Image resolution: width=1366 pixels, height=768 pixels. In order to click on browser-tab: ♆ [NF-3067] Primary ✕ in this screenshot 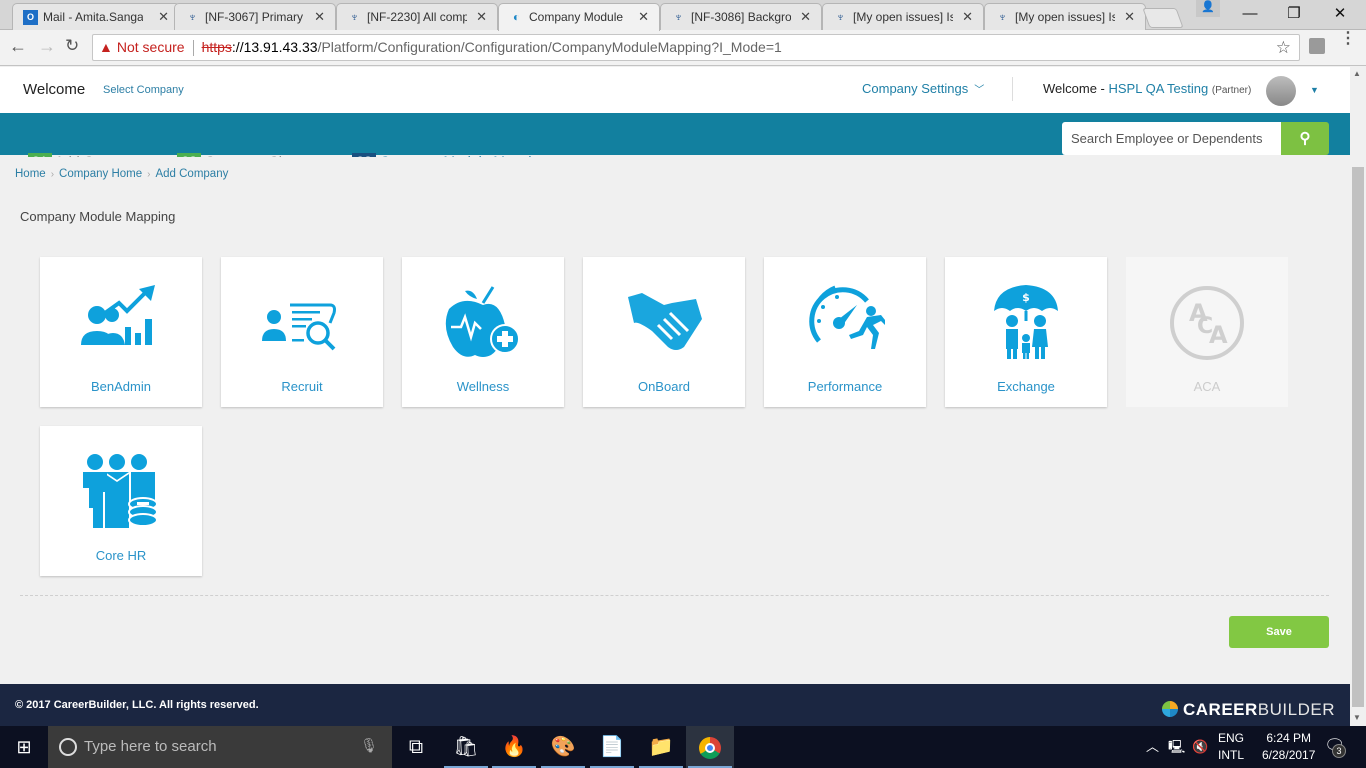, I will do `click(255, 16)`.